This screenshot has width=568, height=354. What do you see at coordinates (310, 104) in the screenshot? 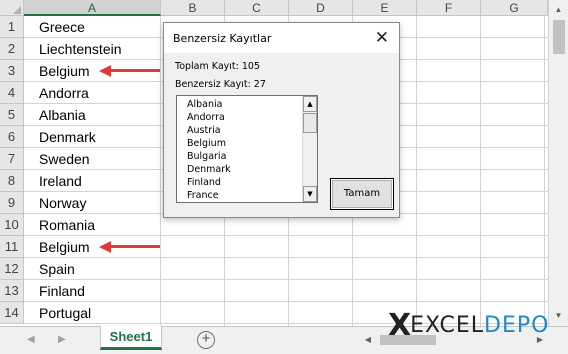
I see `listbox-scroll-up-icon: ▲` at bounding box center [310, 104].